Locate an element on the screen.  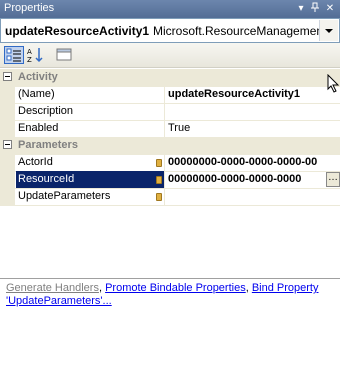
chevron-down-icon is located at coordinates (328, 30).